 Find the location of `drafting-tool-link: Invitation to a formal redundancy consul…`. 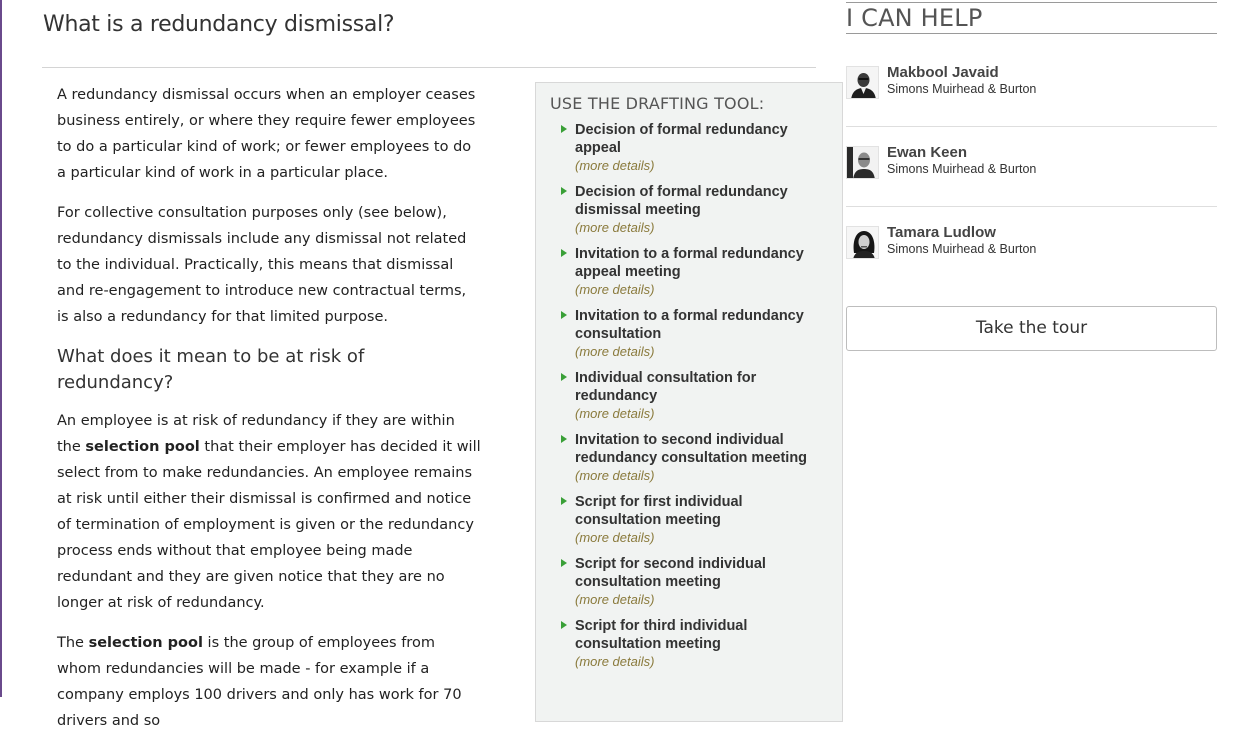

drafting-tool-link: Invitation to a formal redundancy consul… is located at coordinates (697, 325).